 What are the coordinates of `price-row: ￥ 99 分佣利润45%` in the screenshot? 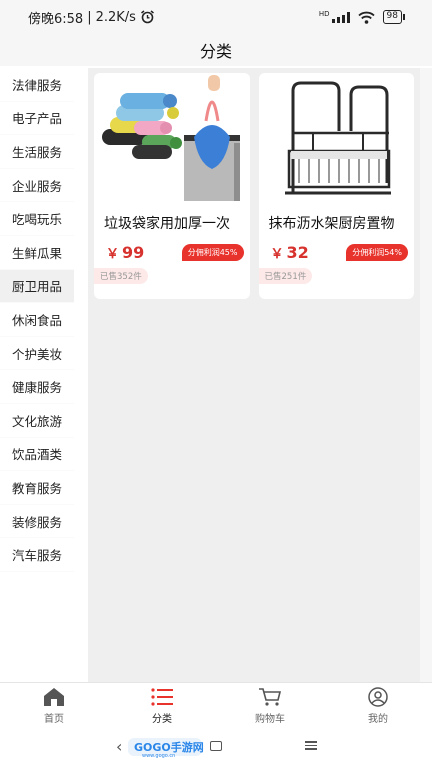 It's located at (172, 247).